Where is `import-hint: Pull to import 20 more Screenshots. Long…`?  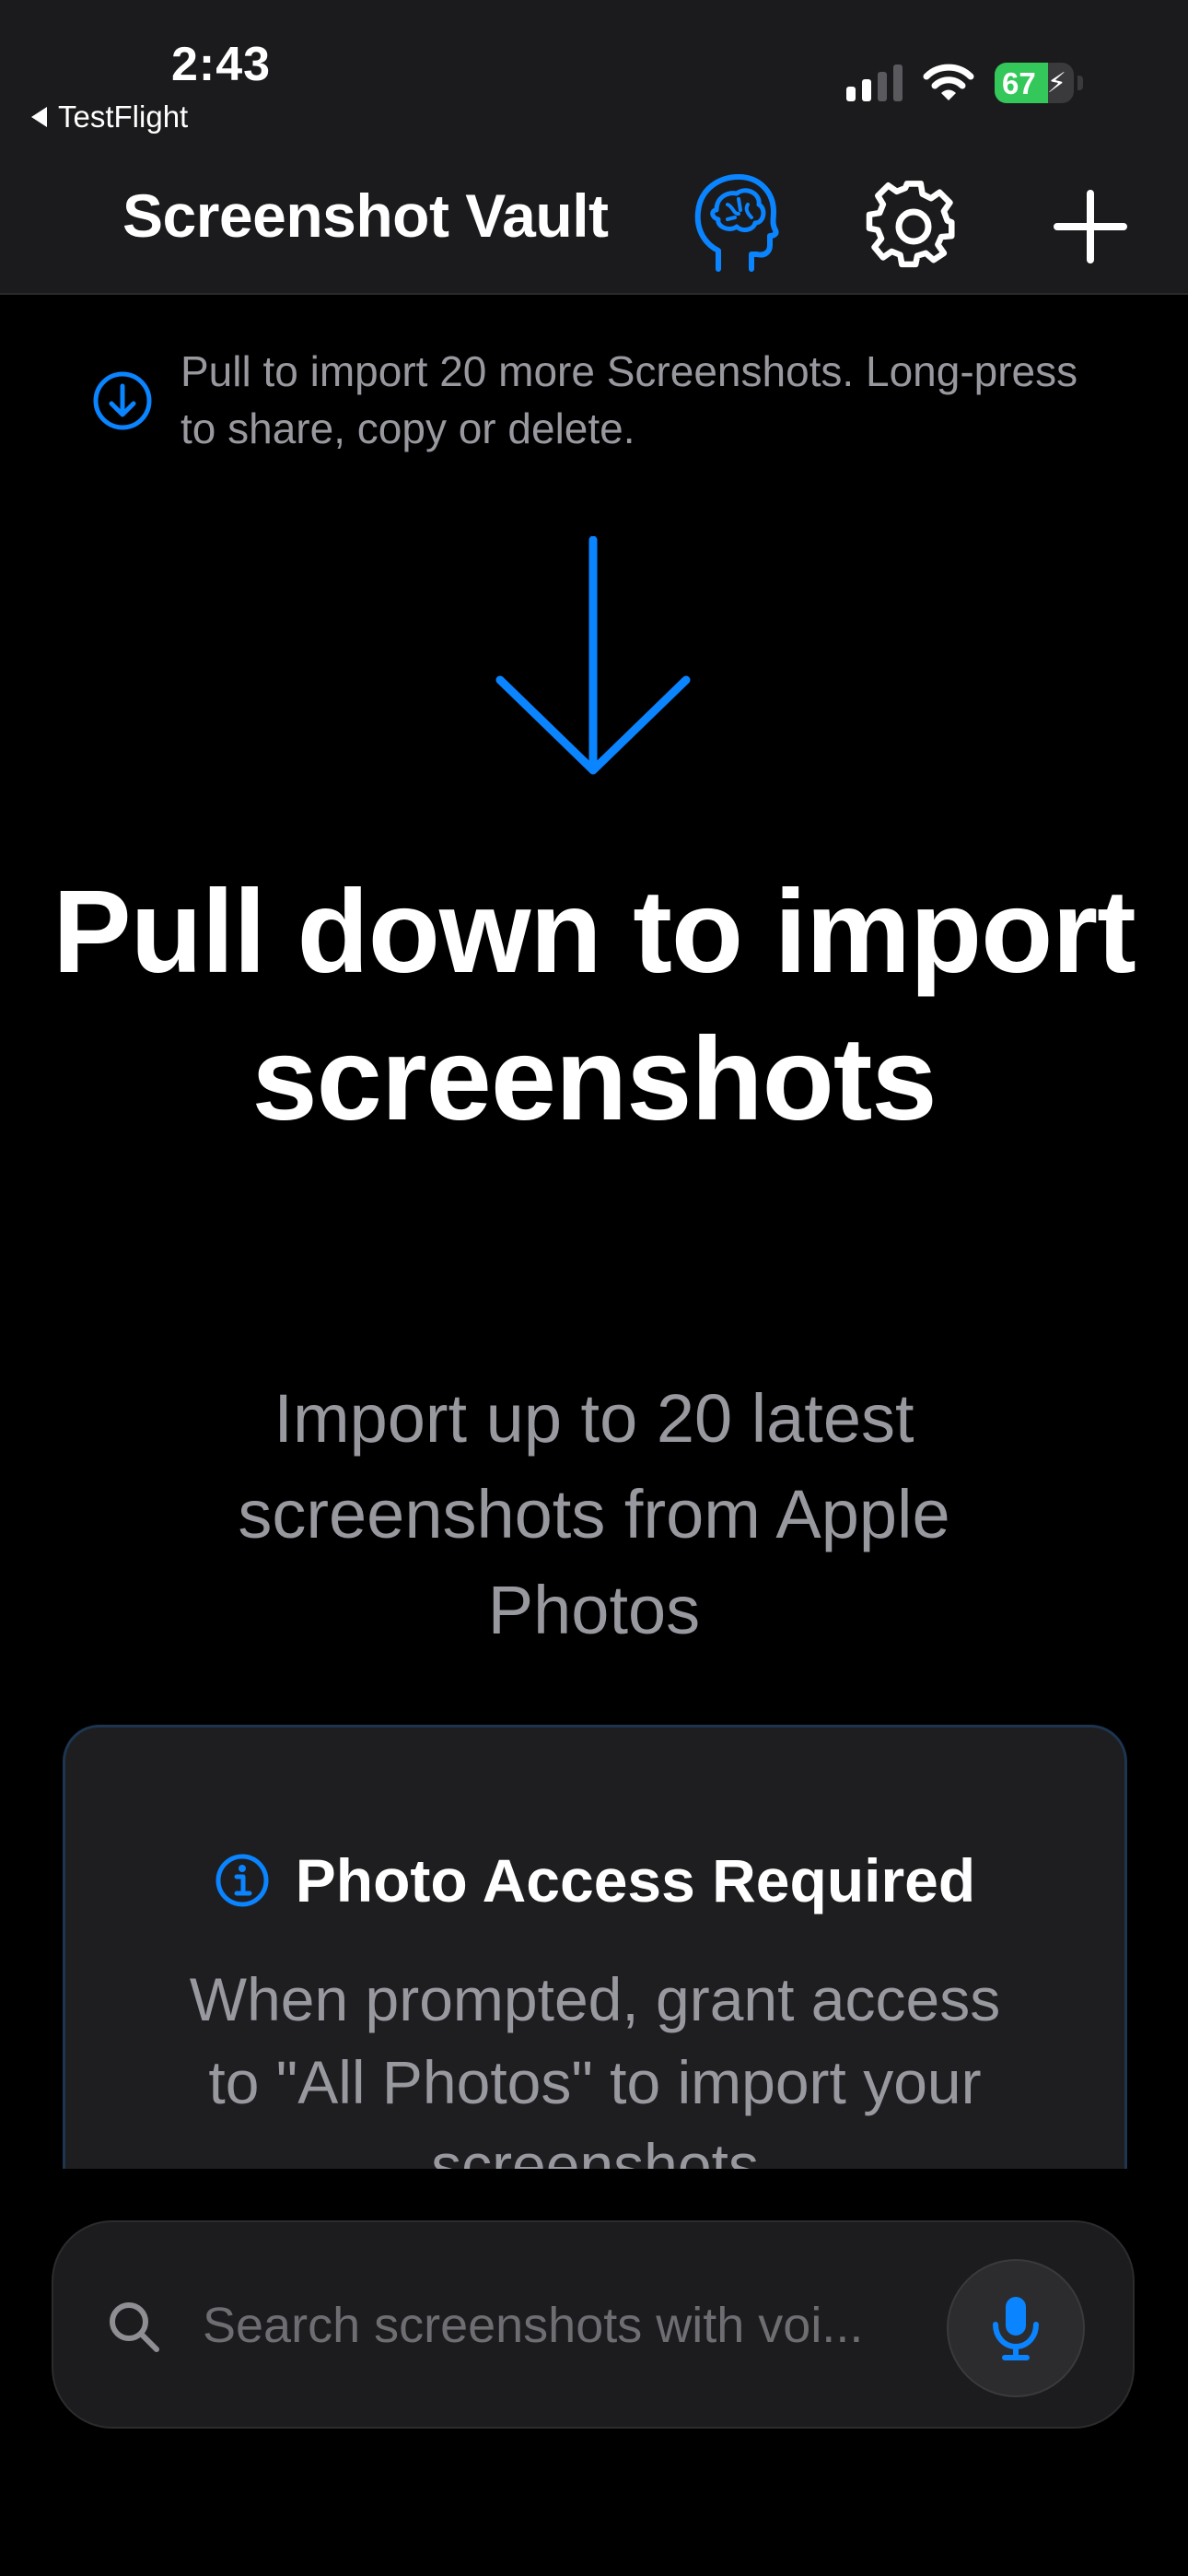 import-hint: Pull to import 20 more Screenshots. Long… is located at coordinates (608, 400).